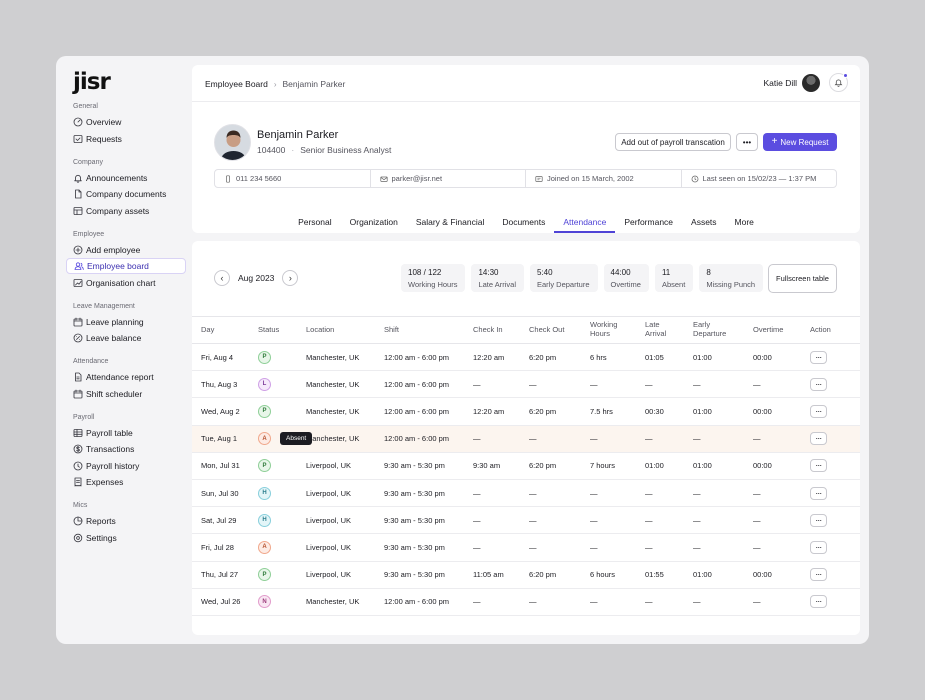 The image size is (925, 700). I want to click on status-tooltip: Absent, so click(296, 438).